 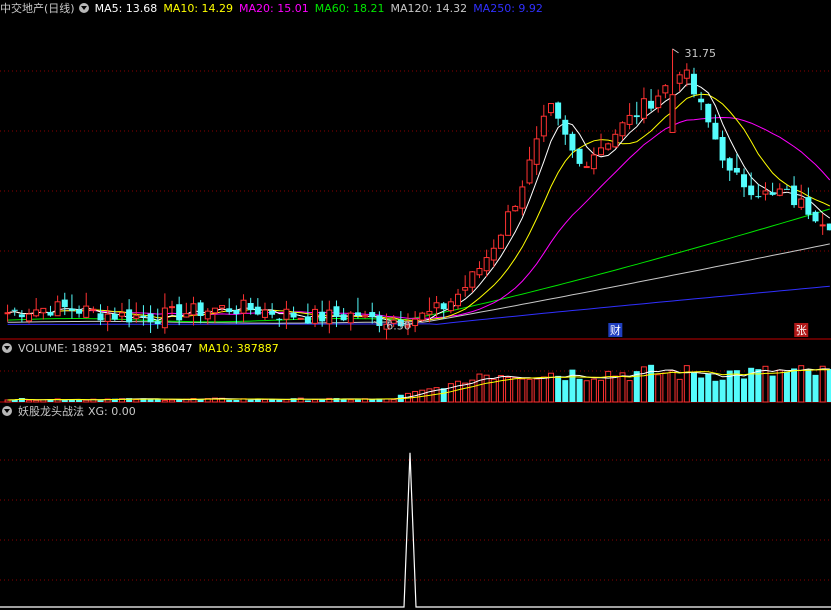 I want to click on volume-dropdown-circle-icon, so click(x=7, y=348).